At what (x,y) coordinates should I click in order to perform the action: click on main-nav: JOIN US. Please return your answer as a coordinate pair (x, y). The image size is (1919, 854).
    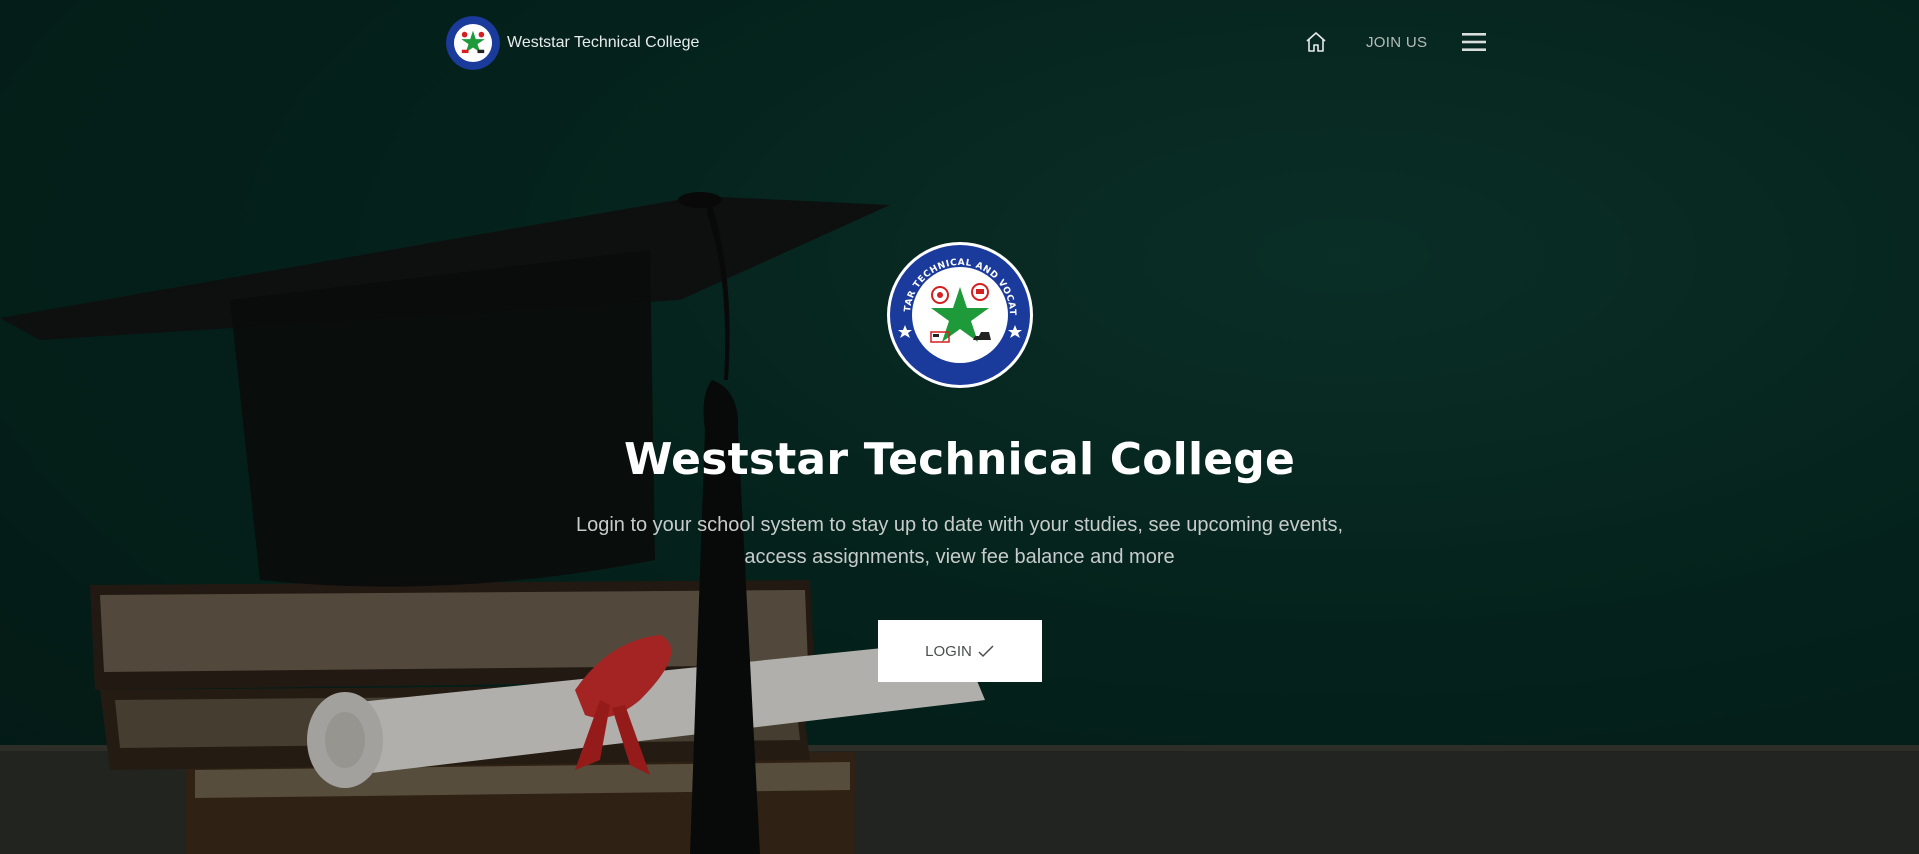
    Looking at the image, I should click on (1394, 42).